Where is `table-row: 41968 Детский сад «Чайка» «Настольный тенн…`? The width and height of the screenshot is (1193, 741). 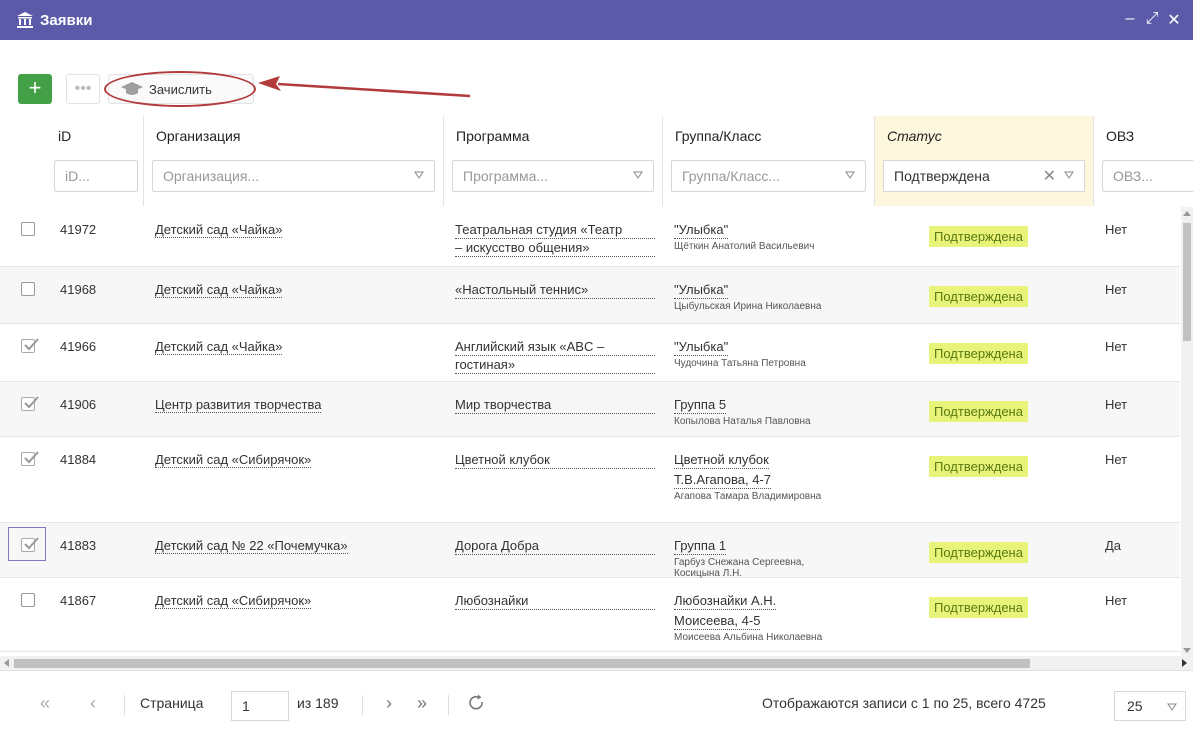
table-row: 41968 Детский сад «Чайка» «Настольный тенн… is located at coordinates (590, 295).